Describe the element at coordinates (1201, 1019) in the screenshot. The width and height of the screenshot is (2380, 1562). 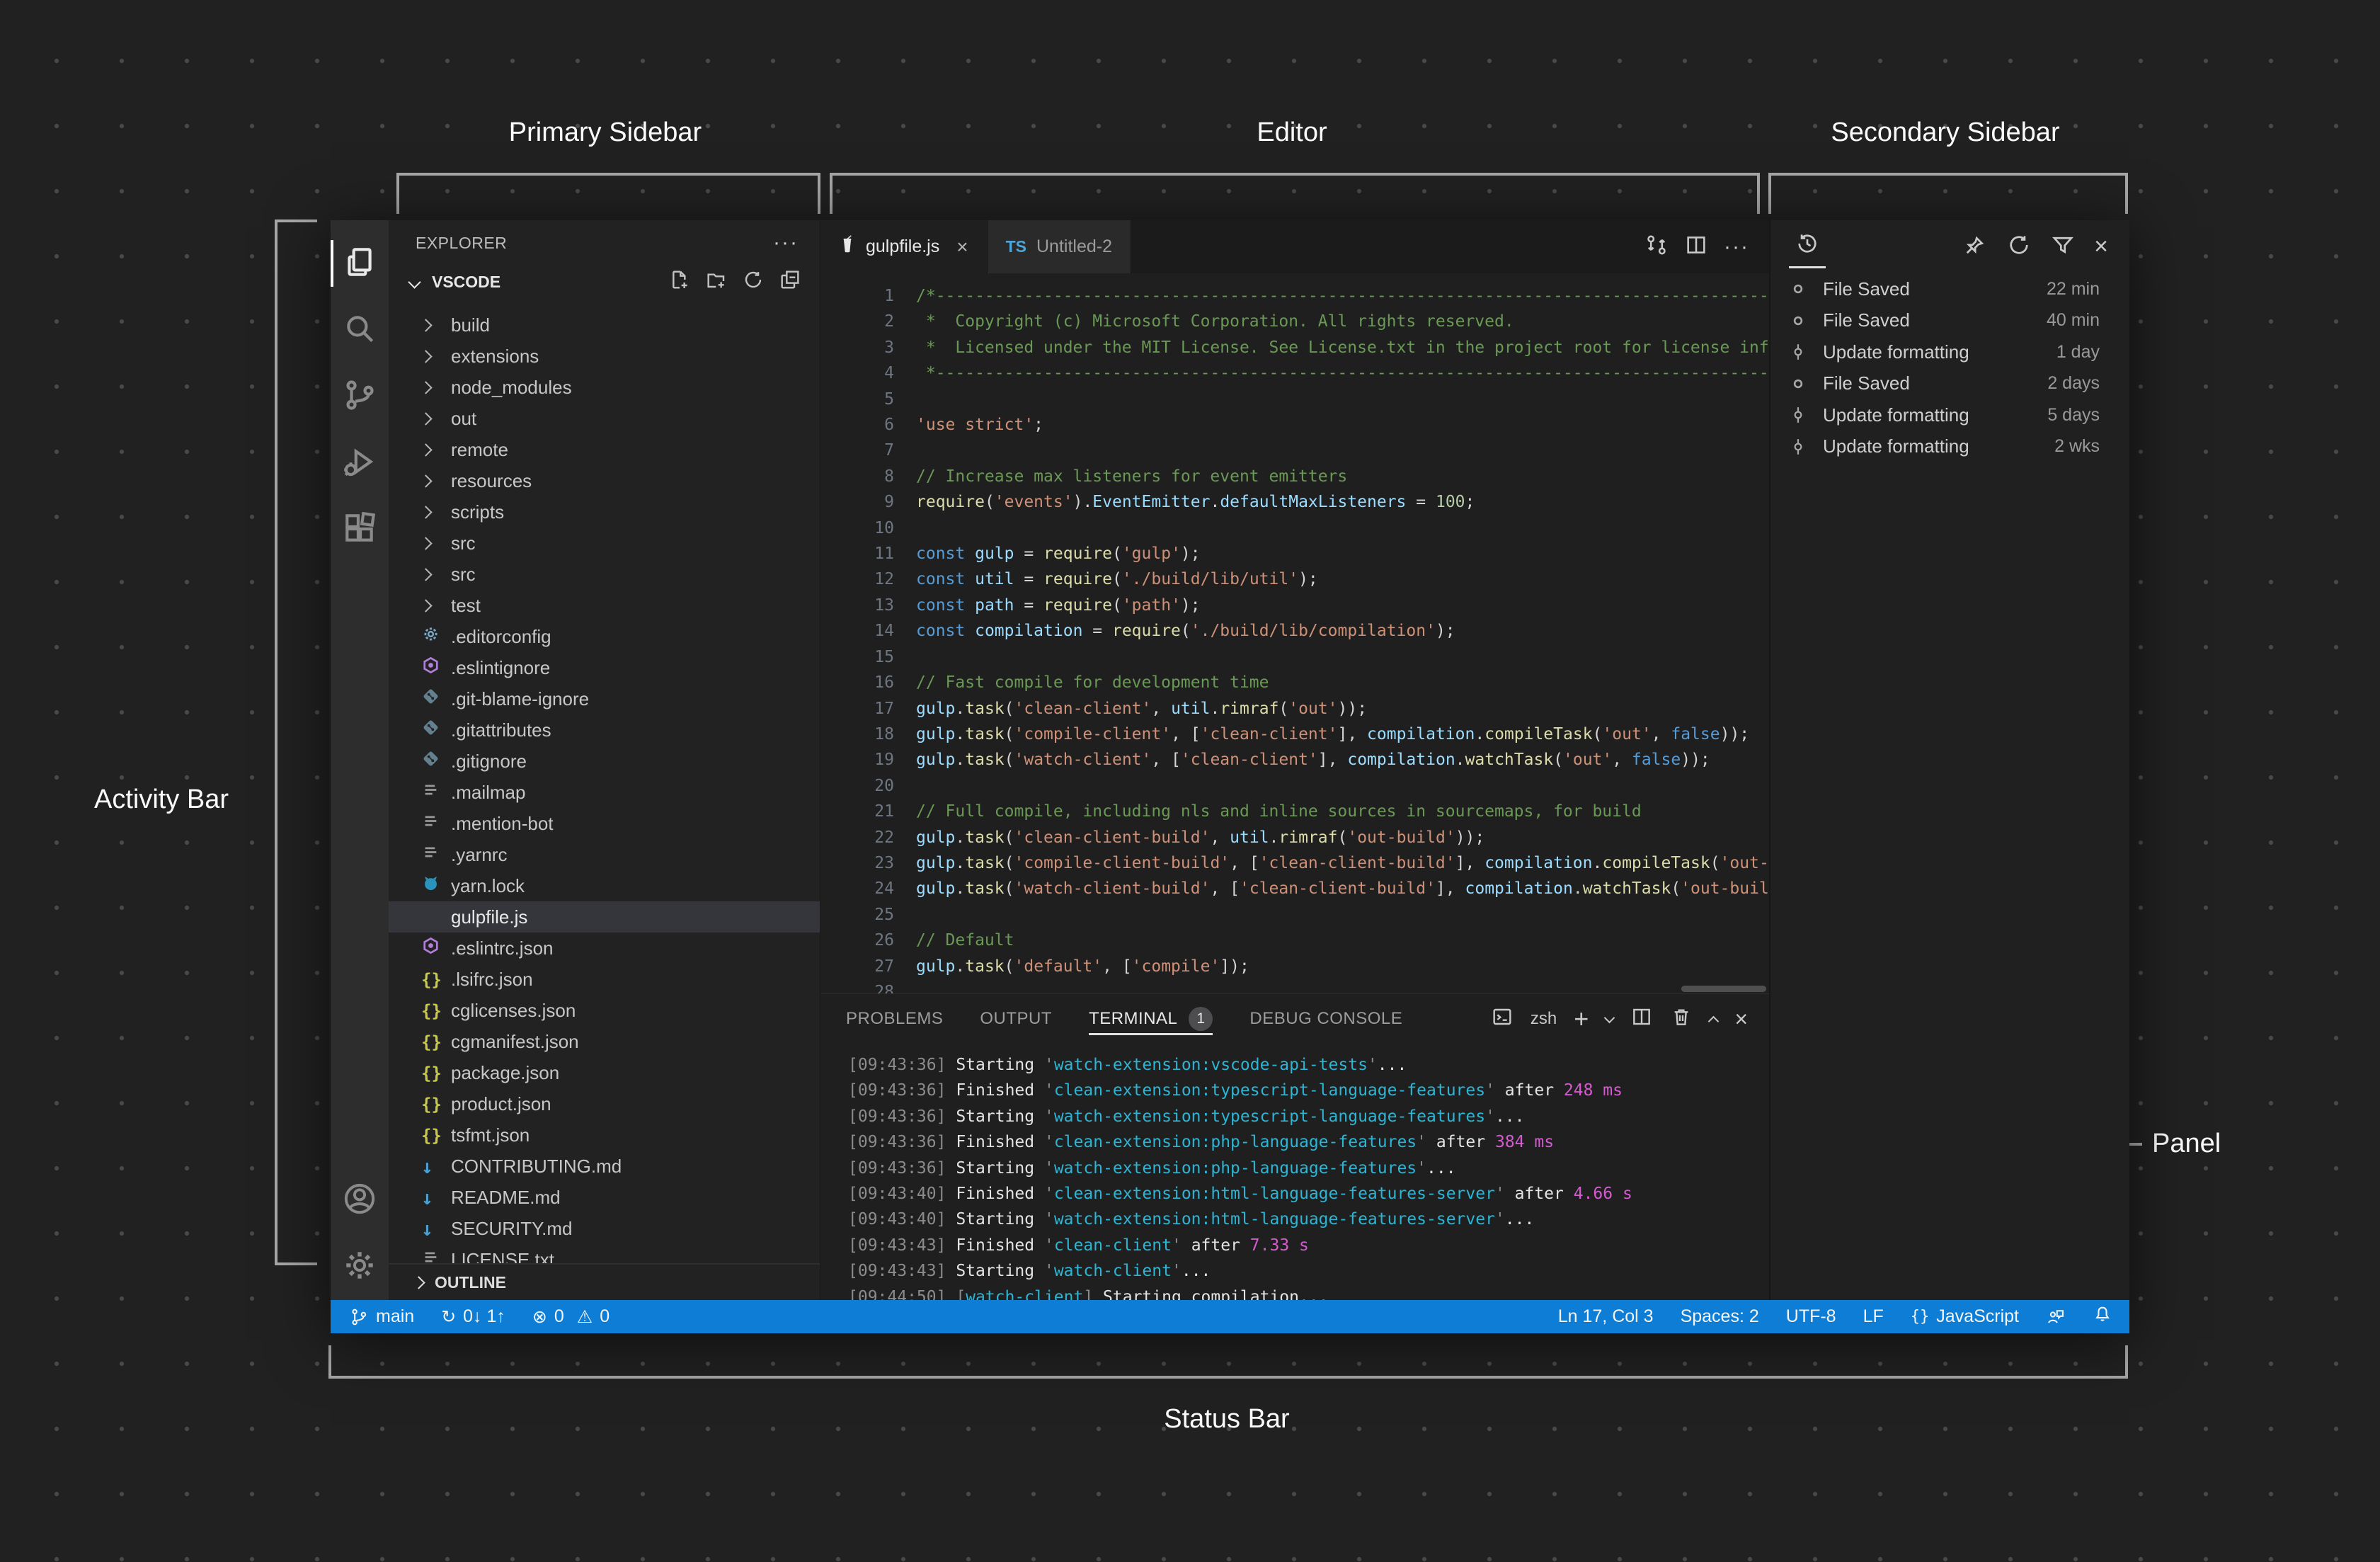
I see `terminal-count-badge: 1` at that location.